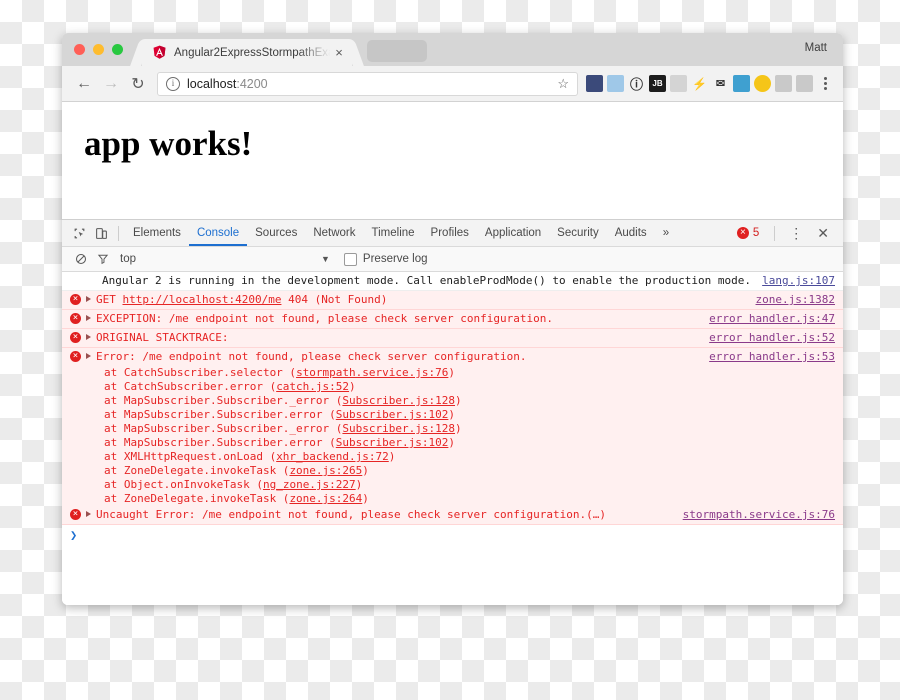 Image resolution: width=900 pixels, height=700 pixels. Describe the element at coordinates (666, 233) in the screenshot. I see `tab-overflow-icon: »` at that location.